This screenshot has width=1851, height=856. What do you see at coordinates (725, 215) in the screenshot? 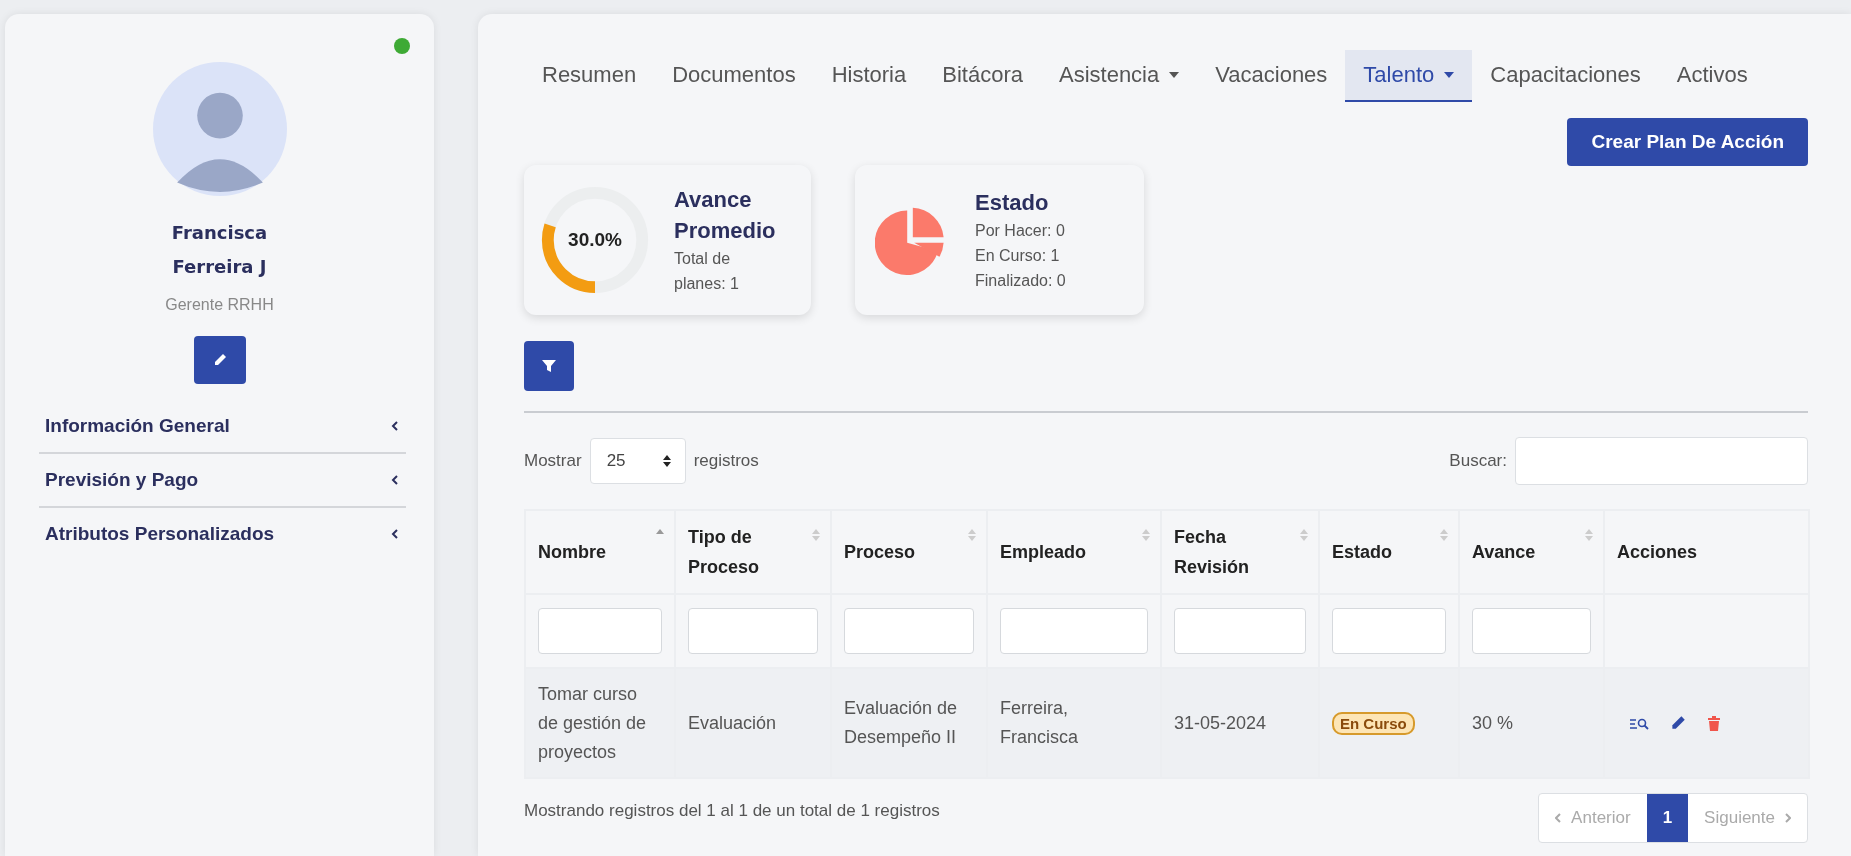
I see `card-title: Avance Promedio` at bounding box center [725, 215].